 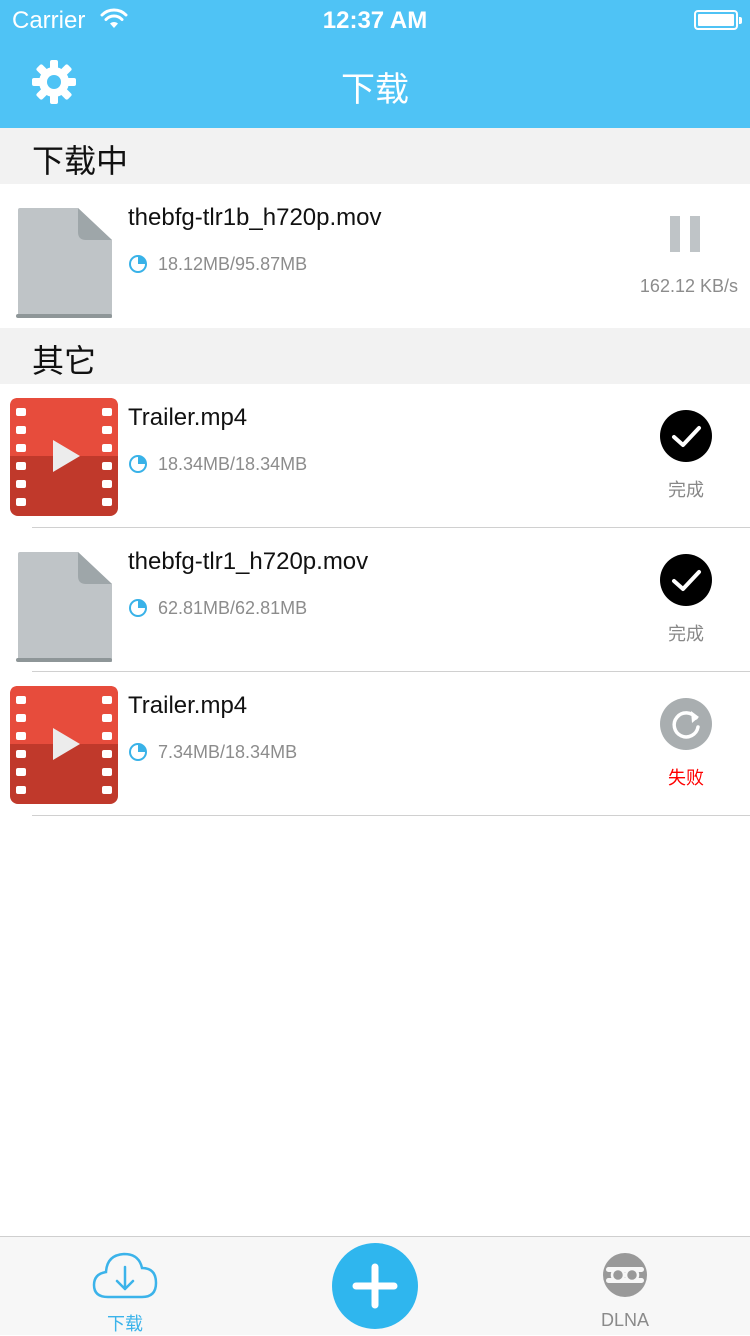 I want to click on file-size: 7.34MB/18.34MB, so click(x=228, y=752).